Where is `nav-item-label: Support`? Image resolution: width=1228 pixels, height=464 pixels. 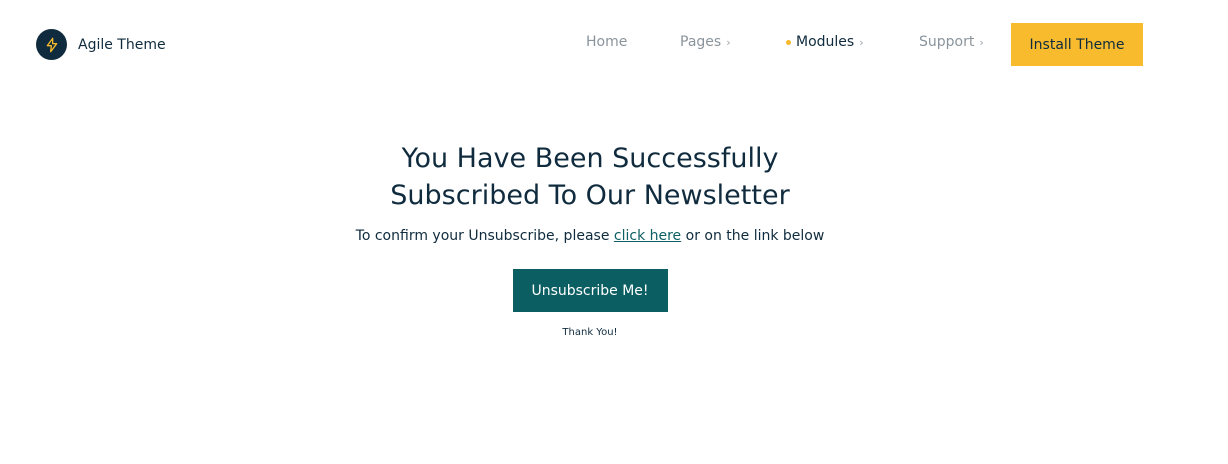 nav-item-label: Support is located at coordinates (947, 42).